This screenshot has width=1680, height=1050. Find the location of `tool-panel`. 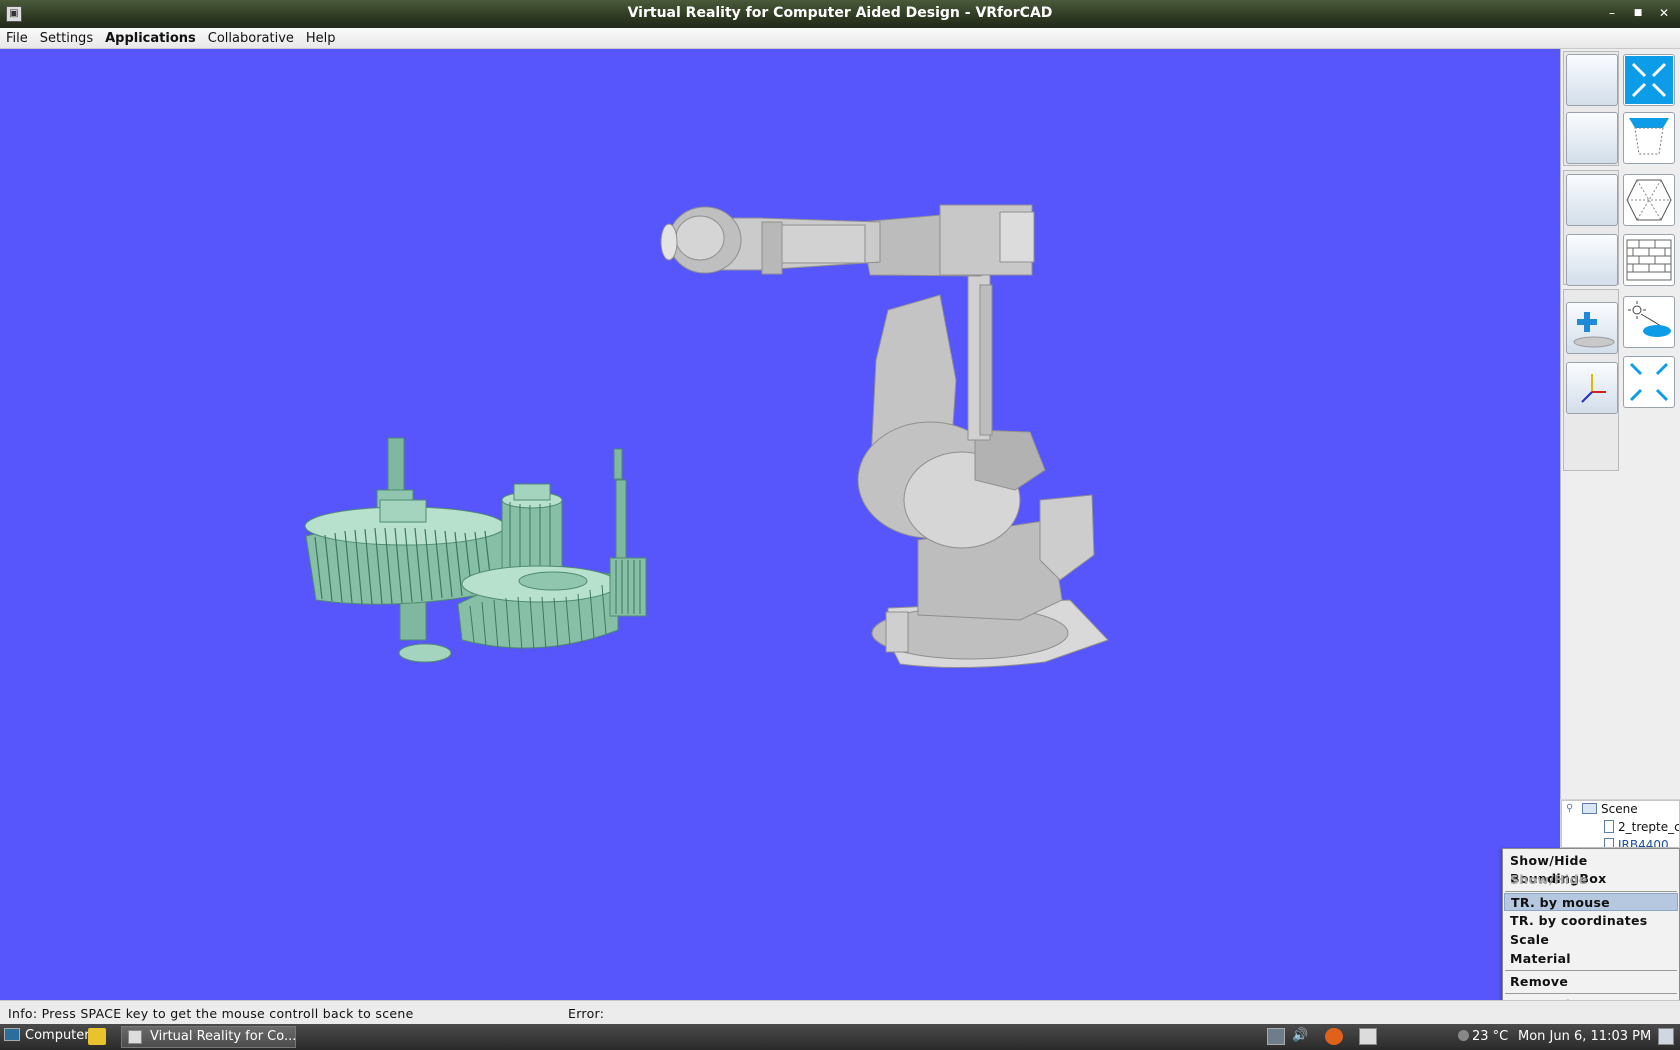

tool-panel is located at coordinates (1620, 424).